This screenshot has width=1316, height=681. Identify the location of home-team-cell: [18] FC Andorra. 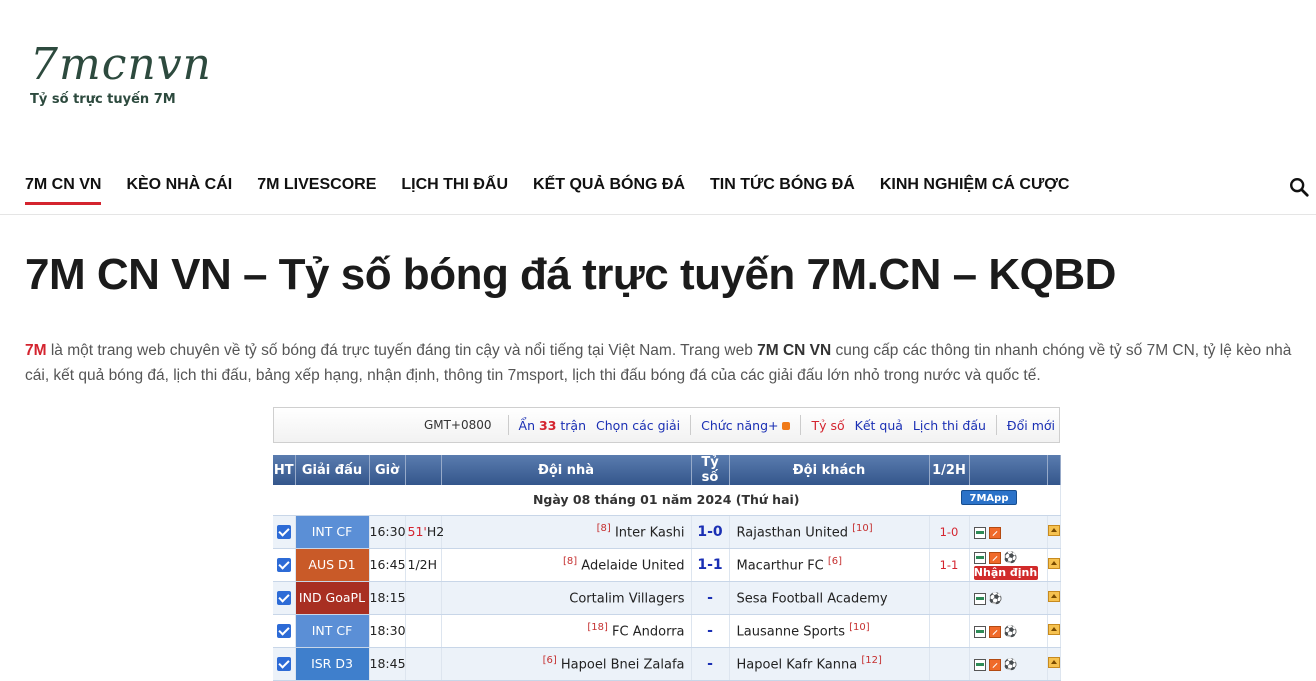
(566, 631).